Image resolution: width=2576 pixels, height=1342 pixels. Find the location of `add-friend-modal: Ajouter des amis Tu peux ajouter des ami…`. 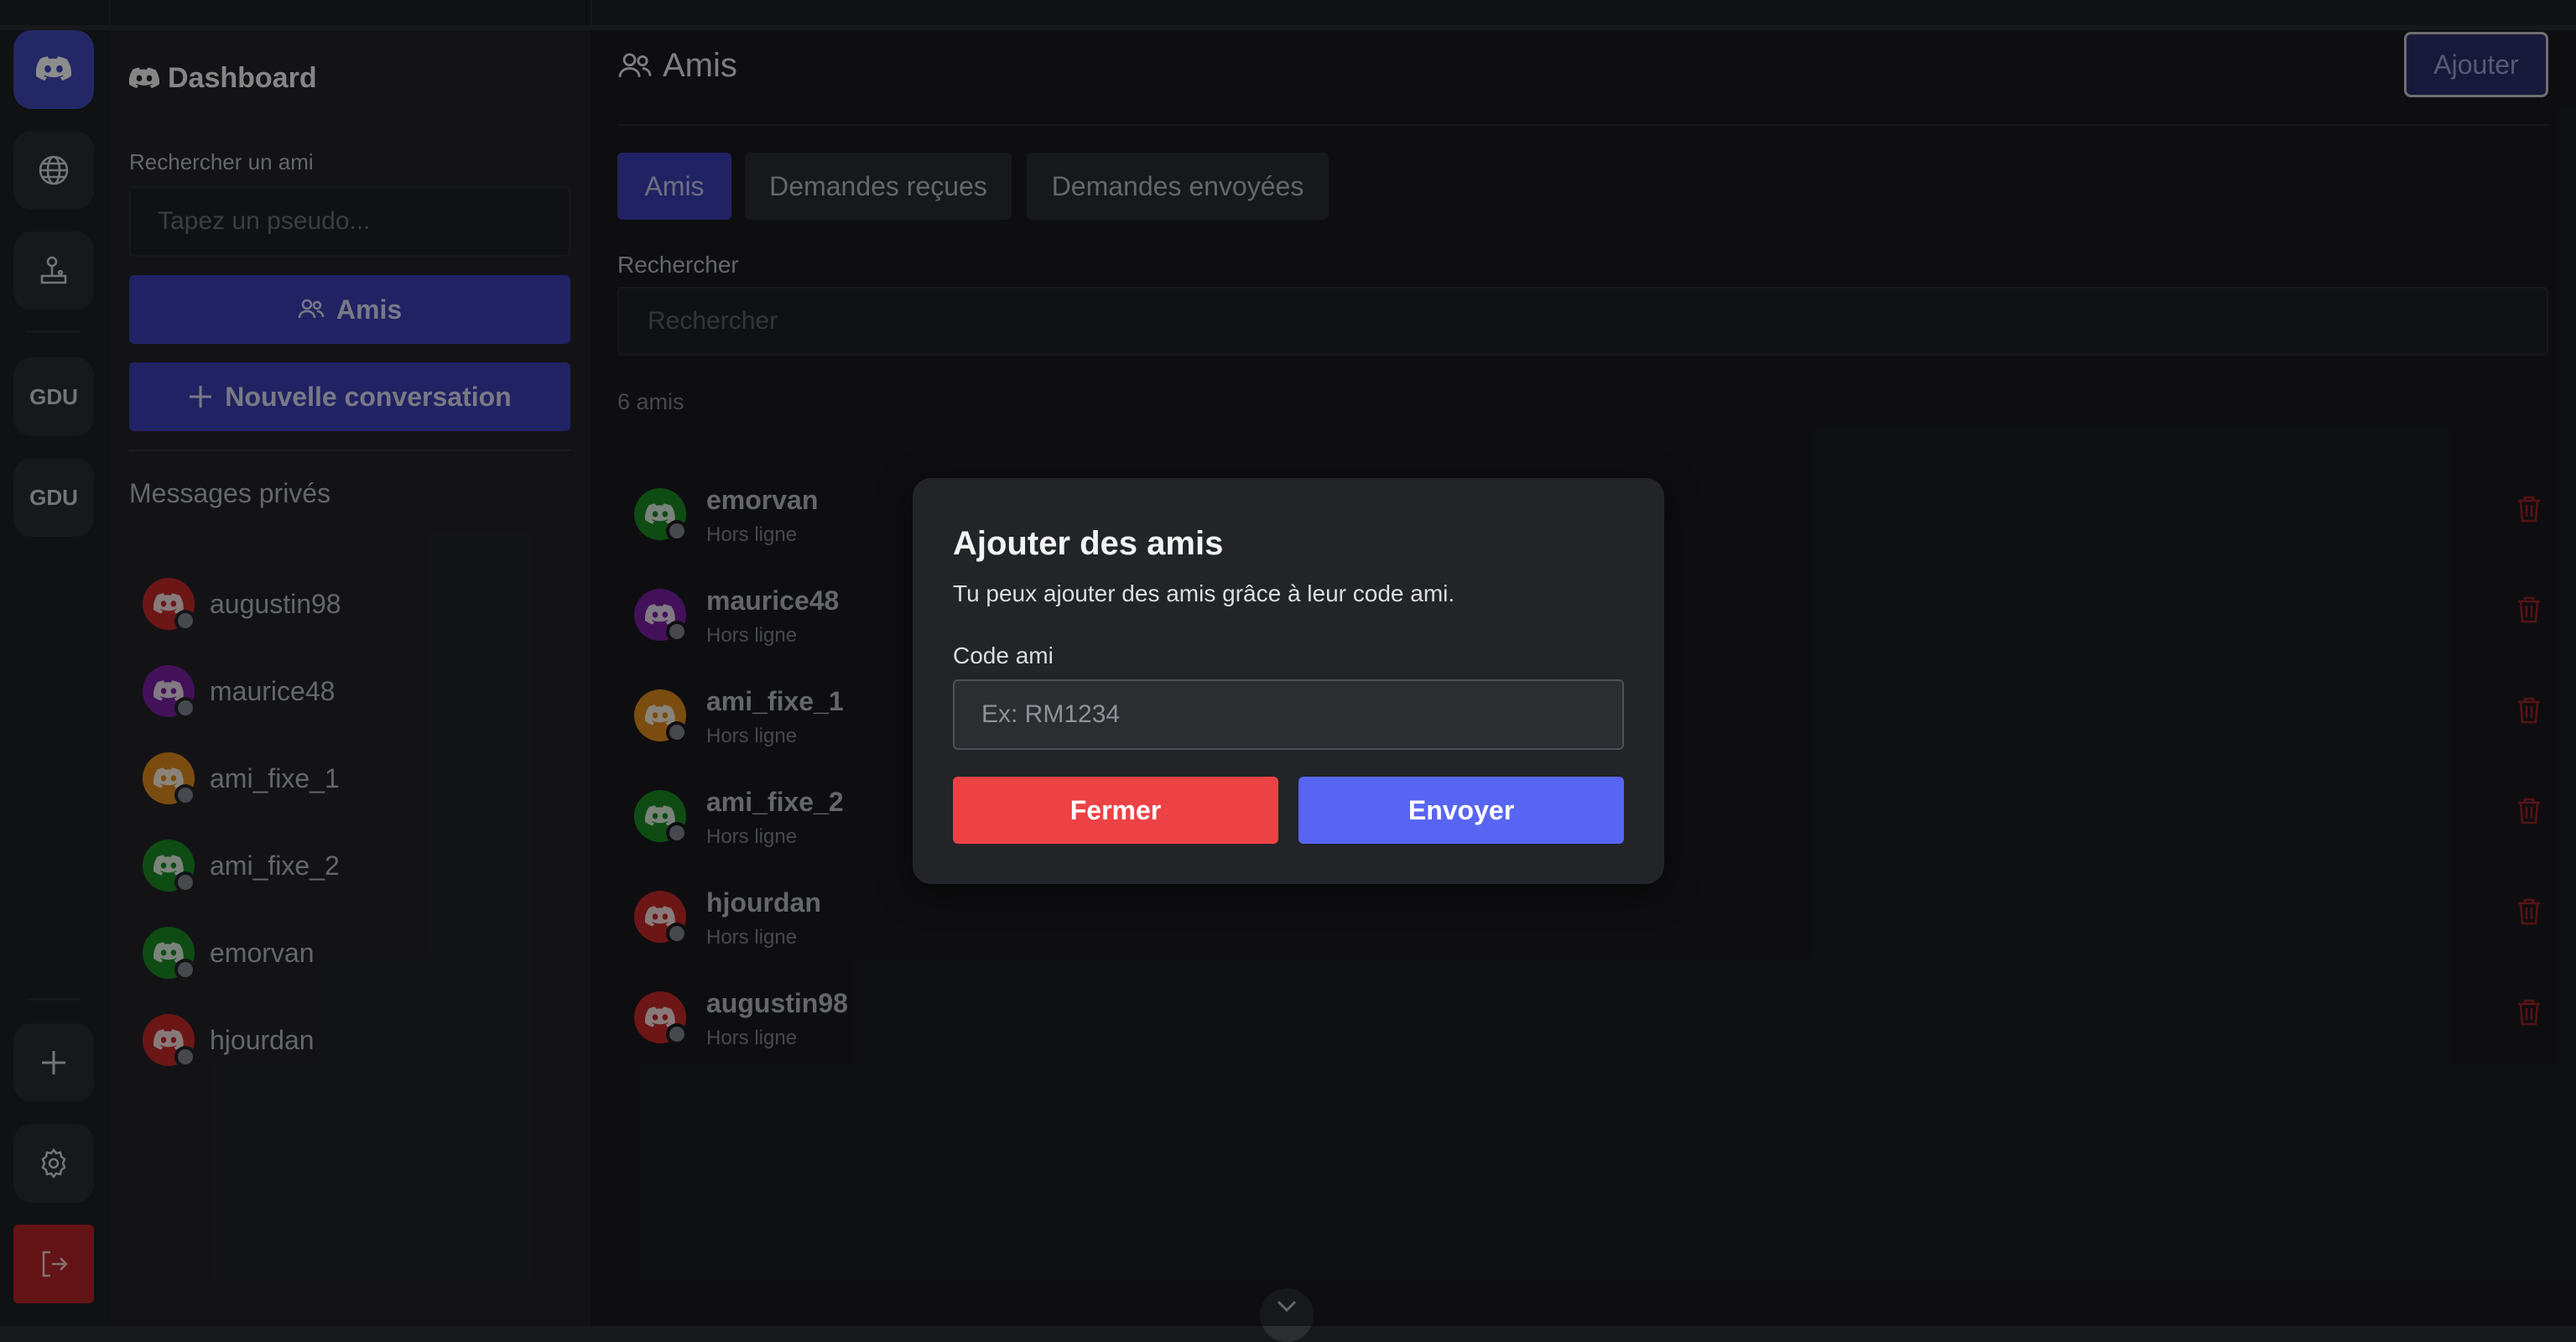

add-friend-modal: Ajouter des amis Tu peux ajouter des ami… is located at coordinates (1288, 681).